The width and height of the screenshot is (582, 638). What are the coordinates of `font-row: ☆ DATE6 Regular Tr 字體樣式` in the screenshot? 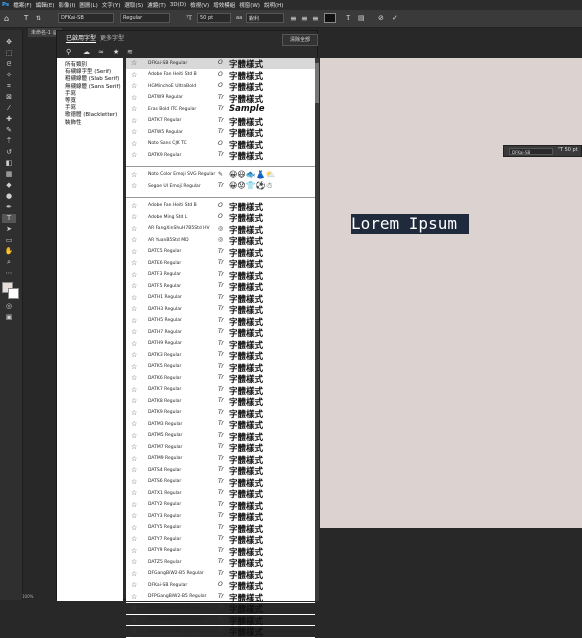 It's located at (220, 264).